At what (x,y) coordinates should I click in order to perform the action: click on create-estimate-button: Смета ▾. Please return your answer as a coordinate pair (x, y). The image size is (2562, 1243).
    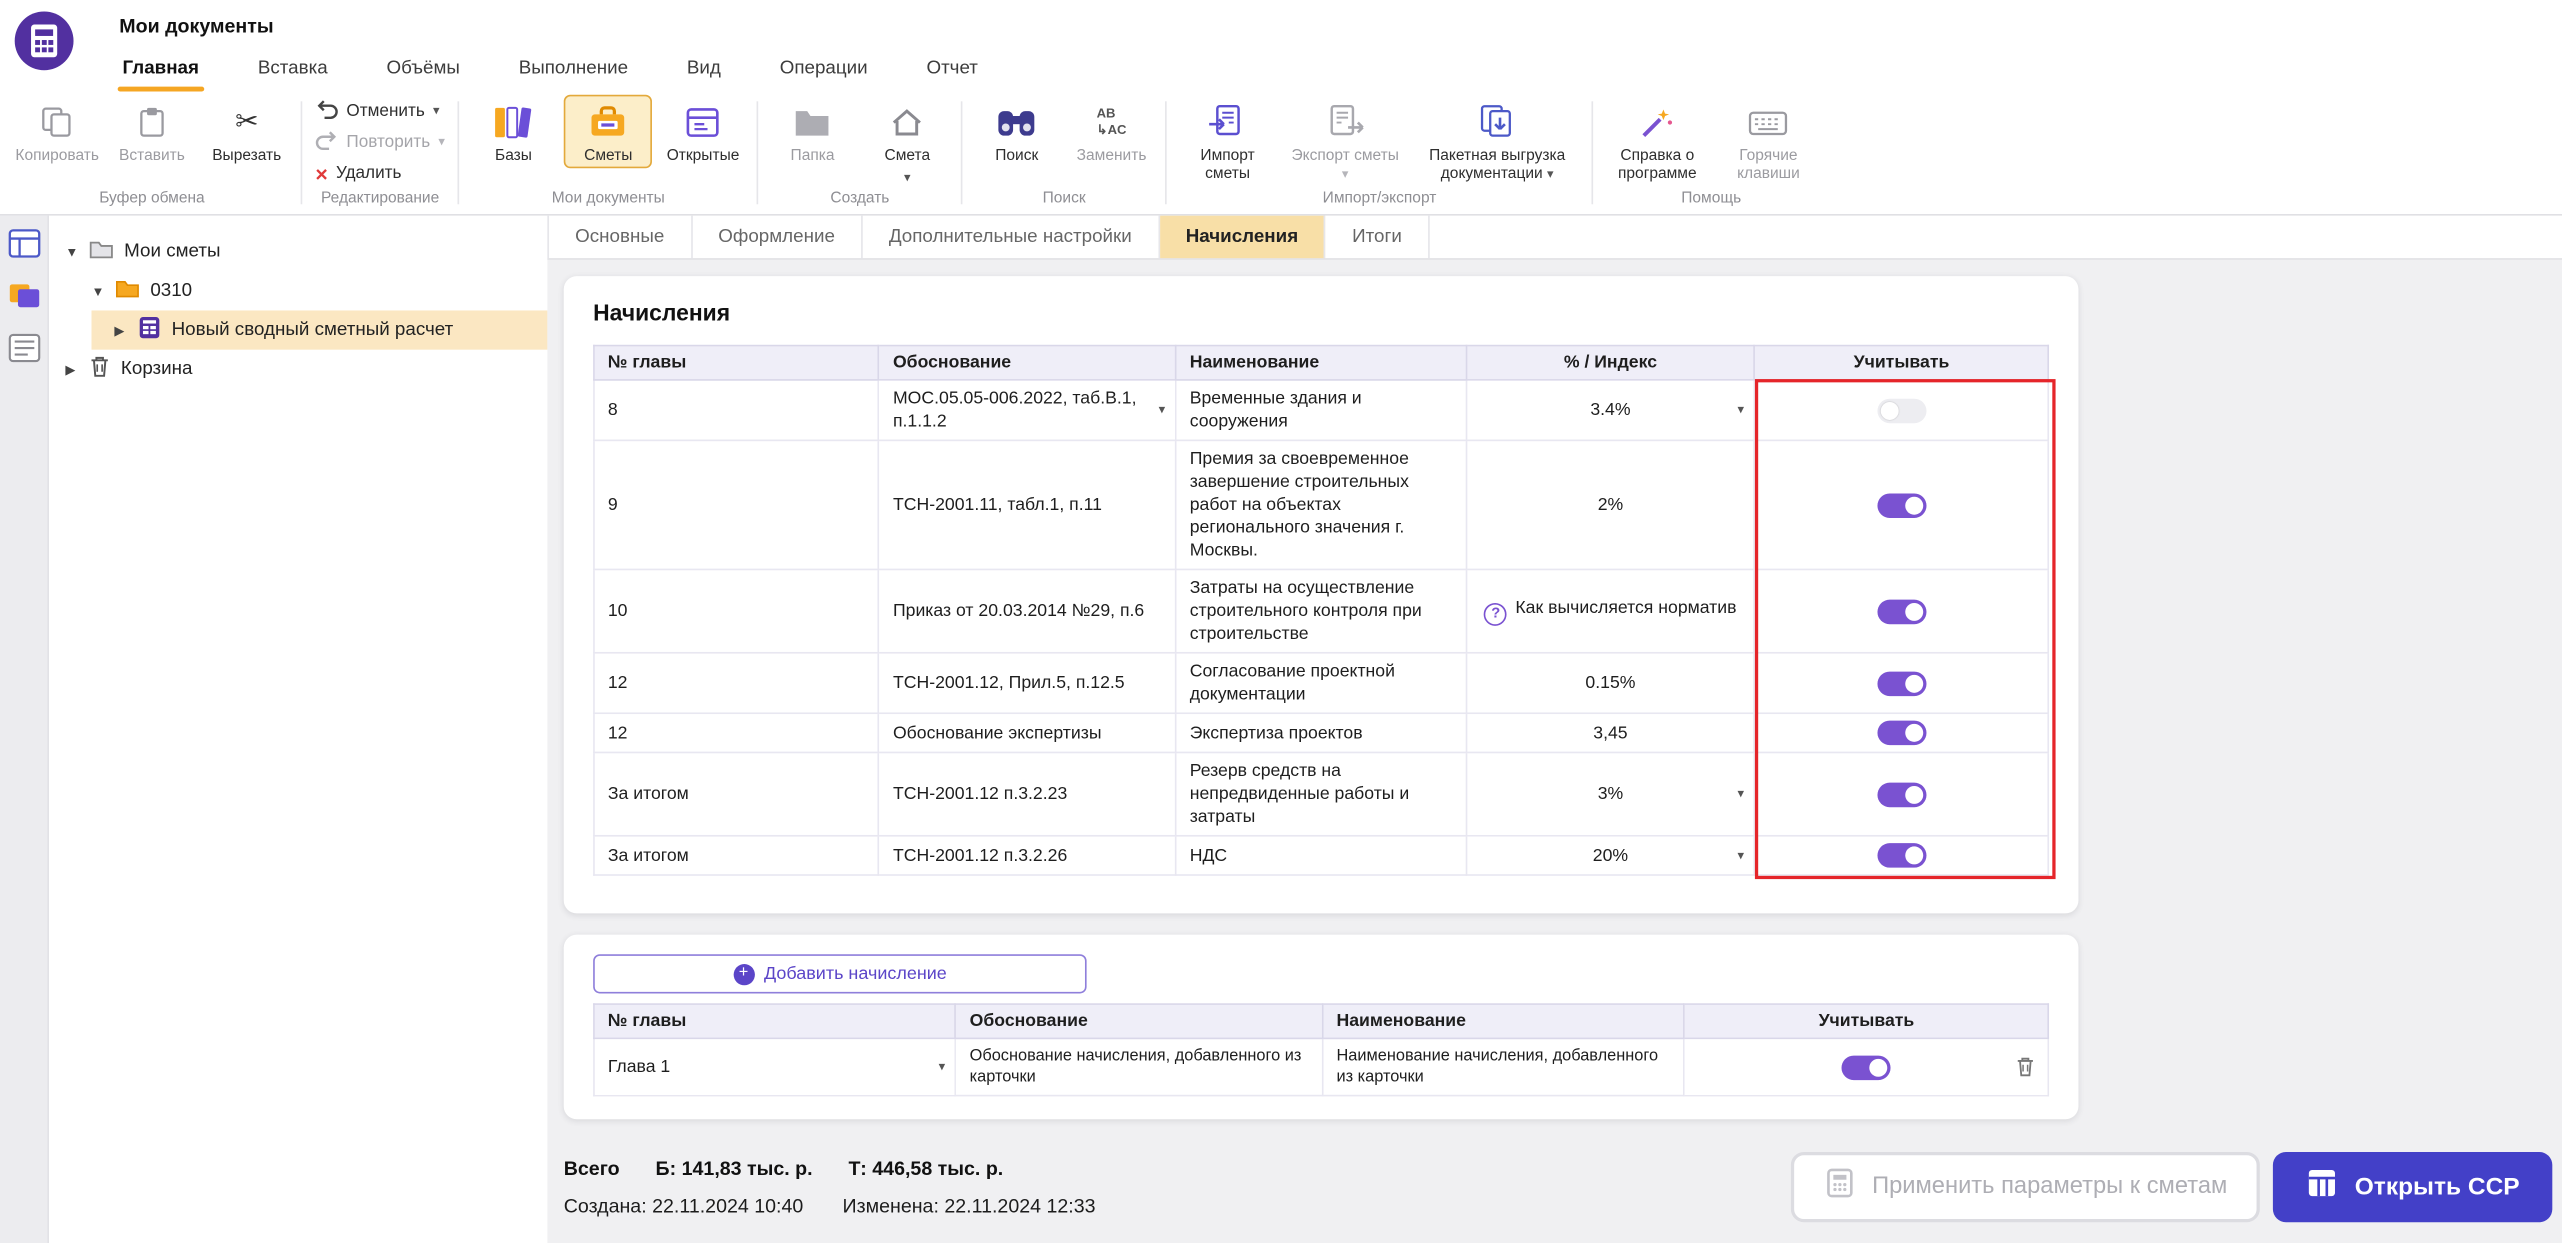
    Looking at the image, I should click on (907, 140).